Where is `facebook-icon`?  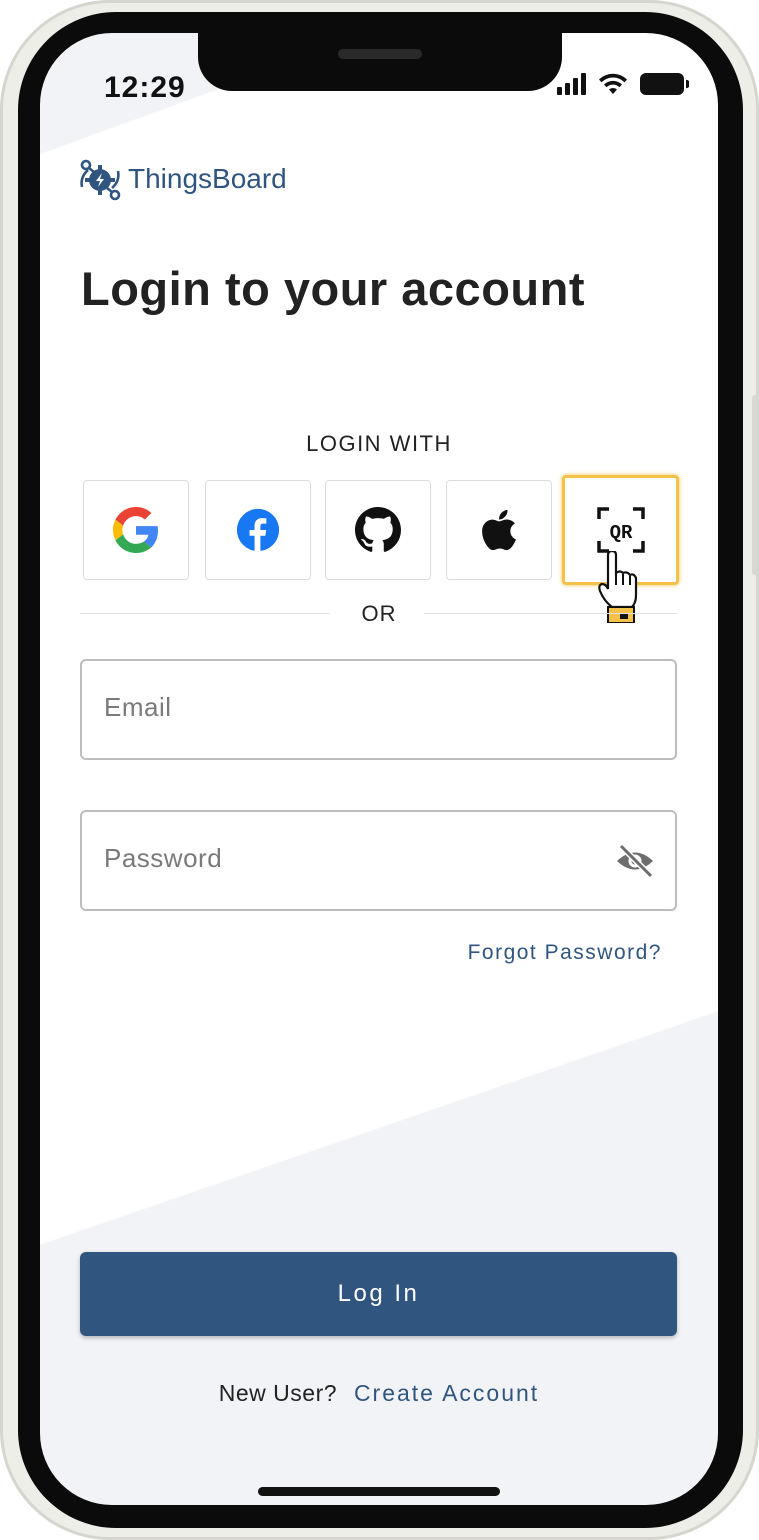
facebook-icon is located at coordinates (258, 530).